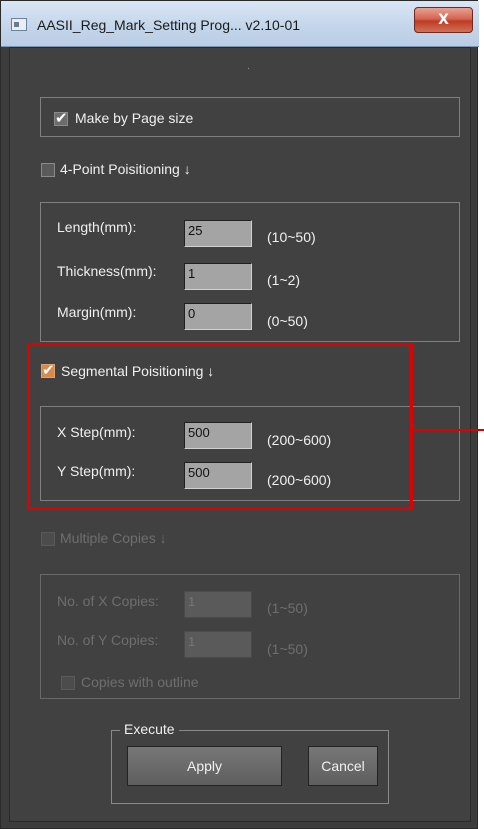 This screenshot has height=829, width=484. What do you see at coordinates (218, 233) in the screenshot?
I see `length-input: 25` at bounding box center [218, 233].